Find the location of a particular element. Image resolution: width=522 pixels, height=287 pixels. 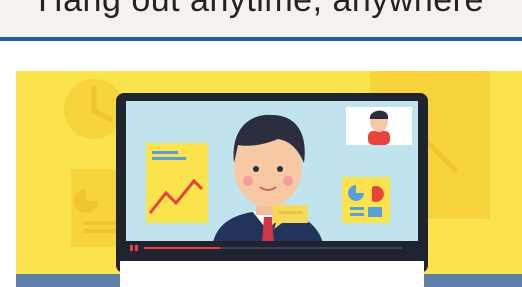

pause-icon is located at coordinates (131, 248).